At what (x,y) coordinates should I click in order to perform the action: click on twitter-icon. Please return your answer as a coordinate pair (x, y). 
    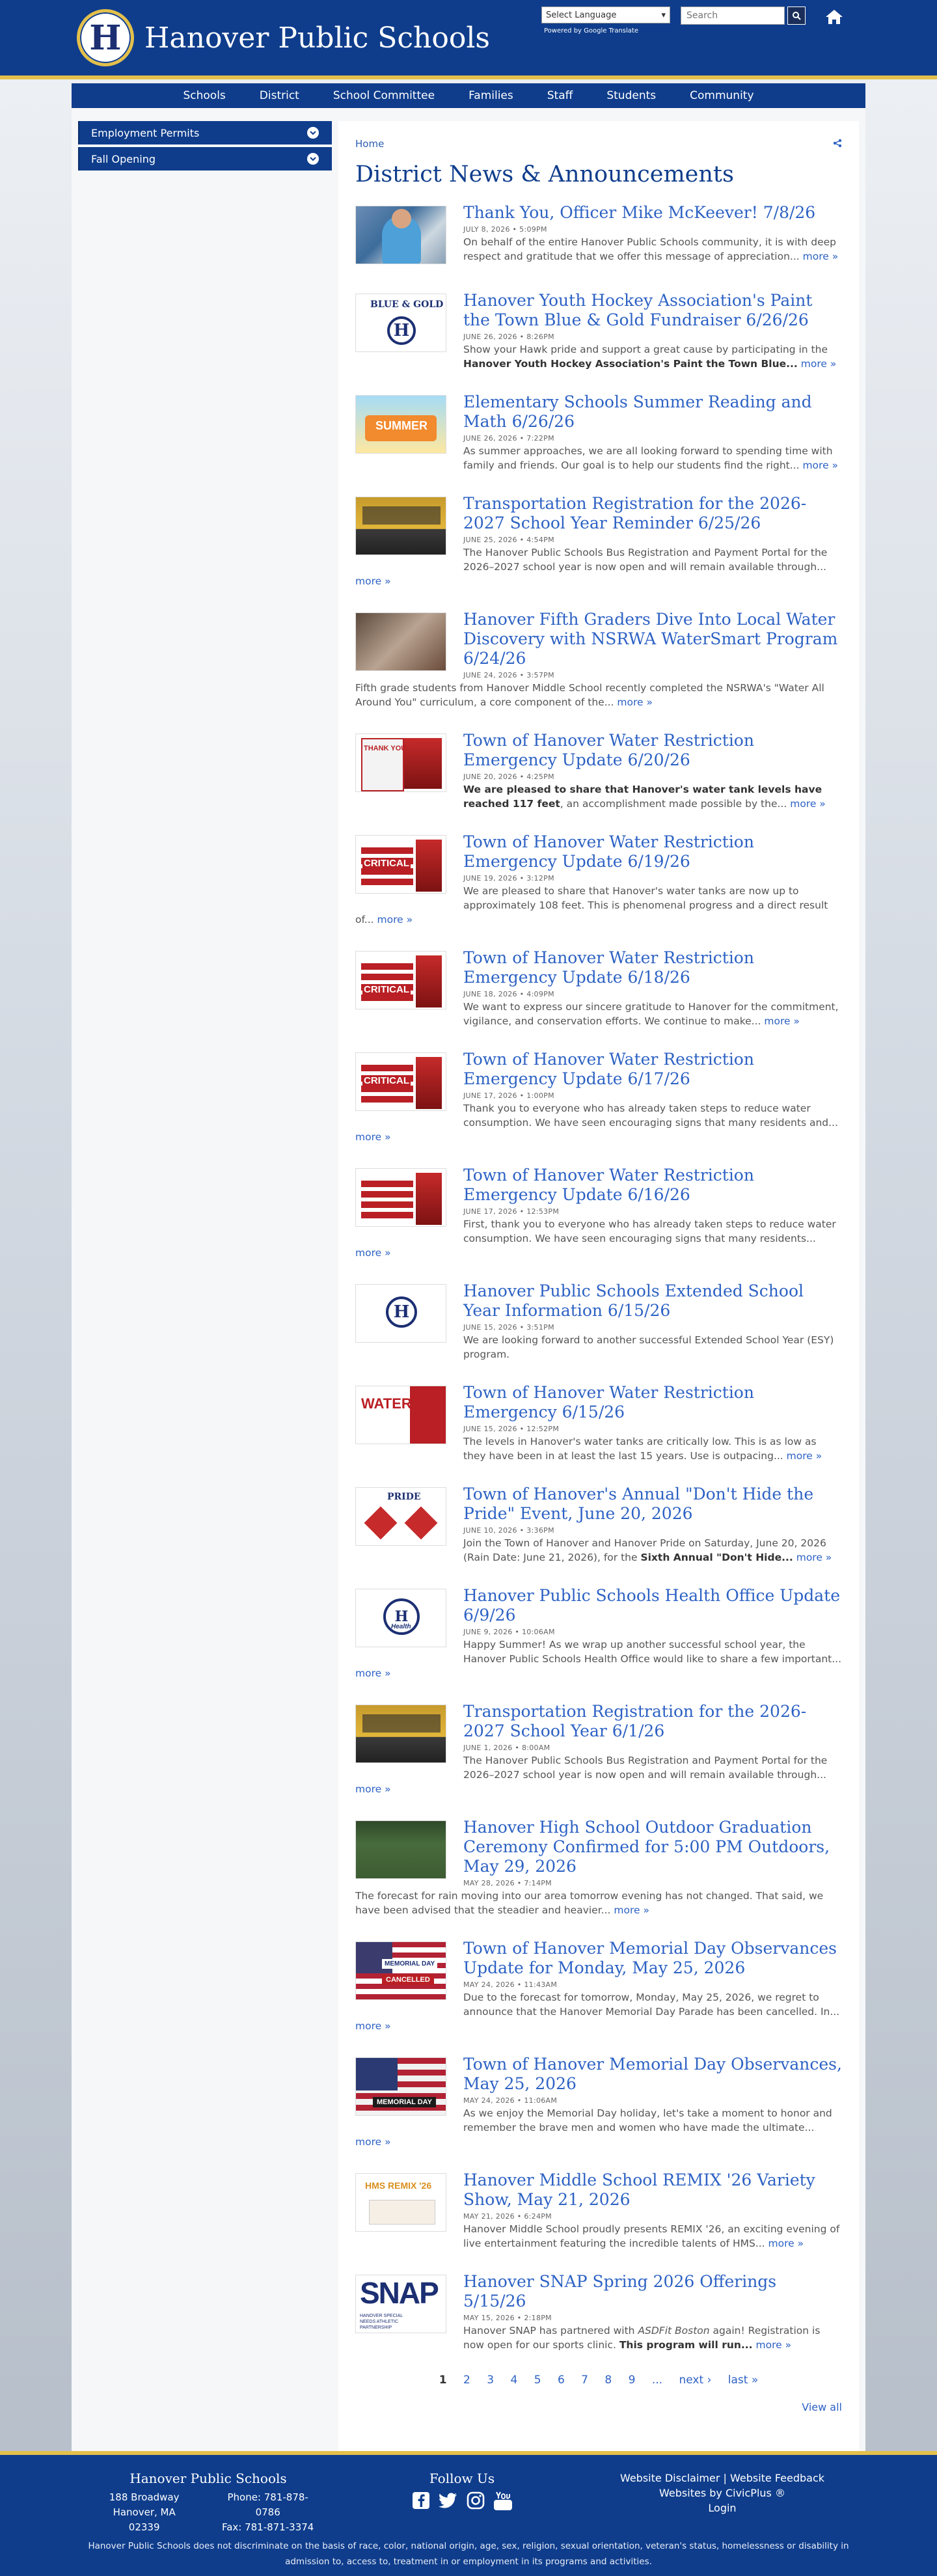
    Looking at the image, I should click on (448, 2500).